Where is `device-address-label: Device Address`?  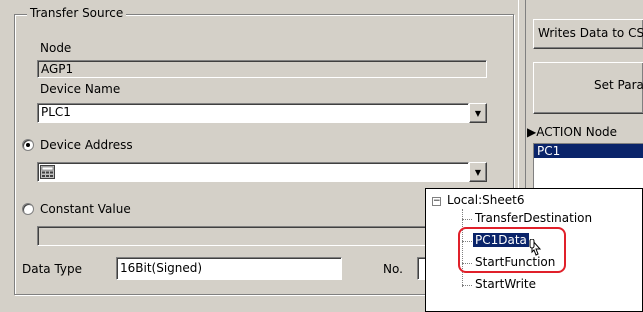
device-address-label: Device Address is located at coordinates (86, 145).